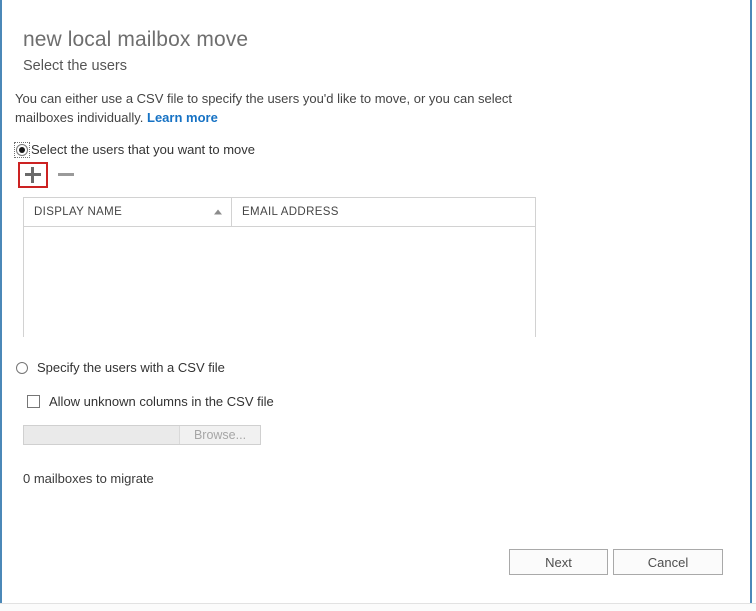  What do you see at coordinates (33, 402) in the screenshot?
I see `allow-unknown-columns-checkbox-icon` at bounding box center [33, 402].